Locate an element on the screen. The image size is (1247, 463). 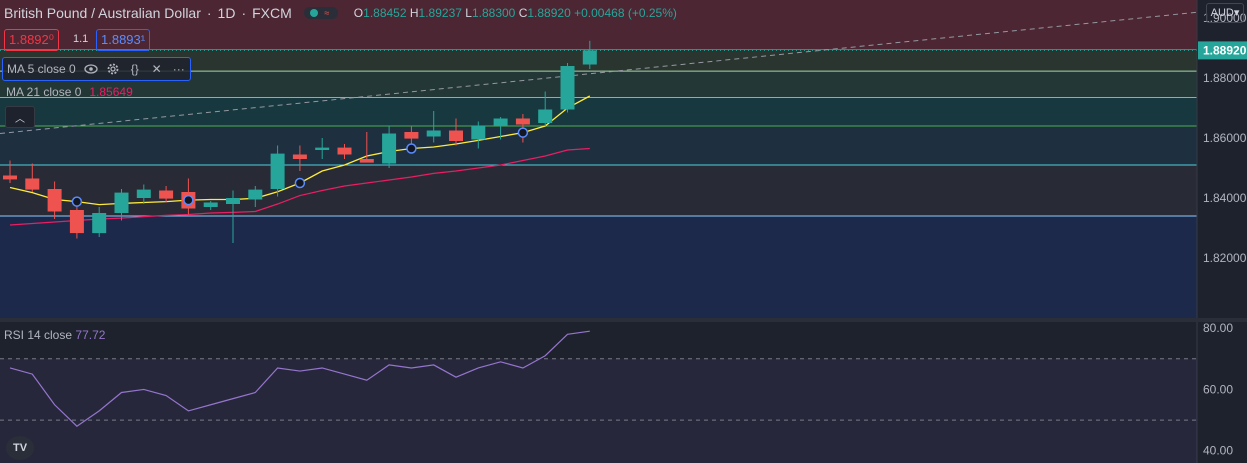
sell-button: 1.8892⁰ is located at coordinates (31, 40).